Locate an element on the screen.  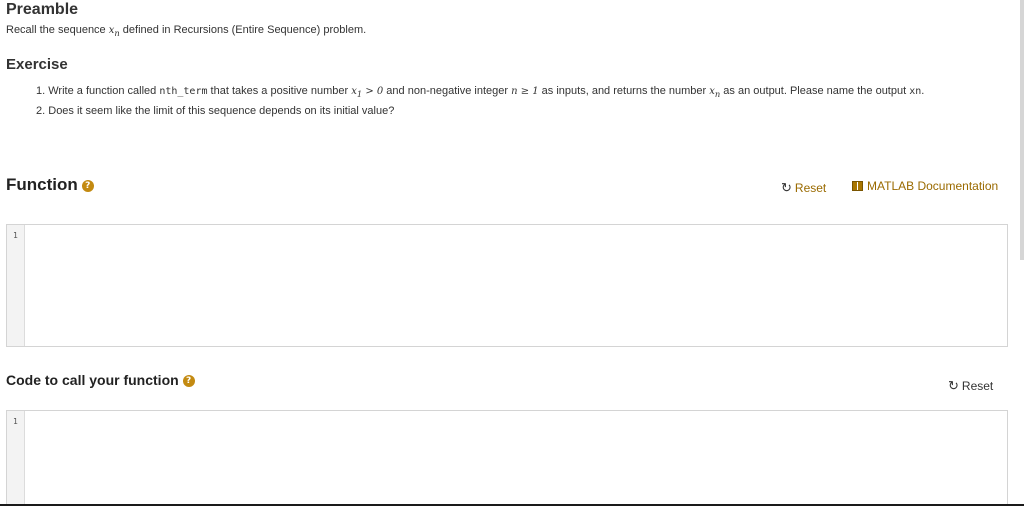
exercise-heading: Exercise is located at coordinates (37, 64).